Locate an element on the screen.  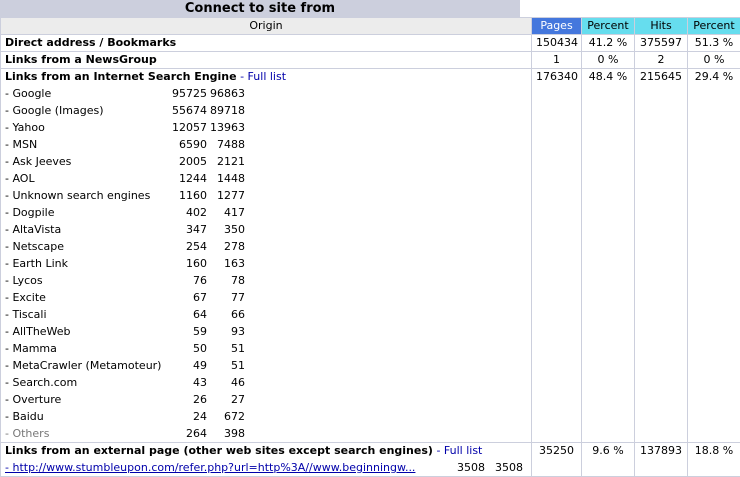
search-full-list-link: - Full list is located at coordinates (263, 76).